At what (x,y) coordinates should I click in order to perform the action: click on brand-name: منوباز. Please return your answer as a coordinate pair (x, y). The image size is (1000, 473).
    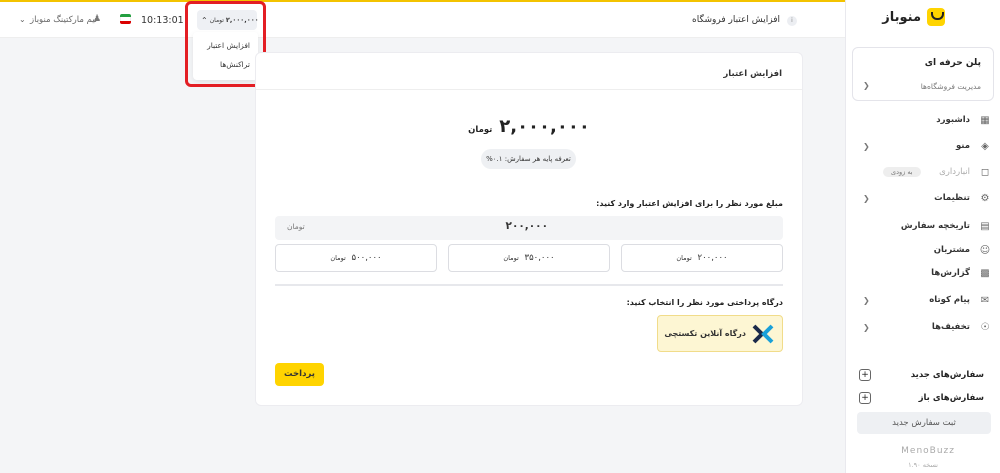
    Looking at the image, I should click on (901, 17).